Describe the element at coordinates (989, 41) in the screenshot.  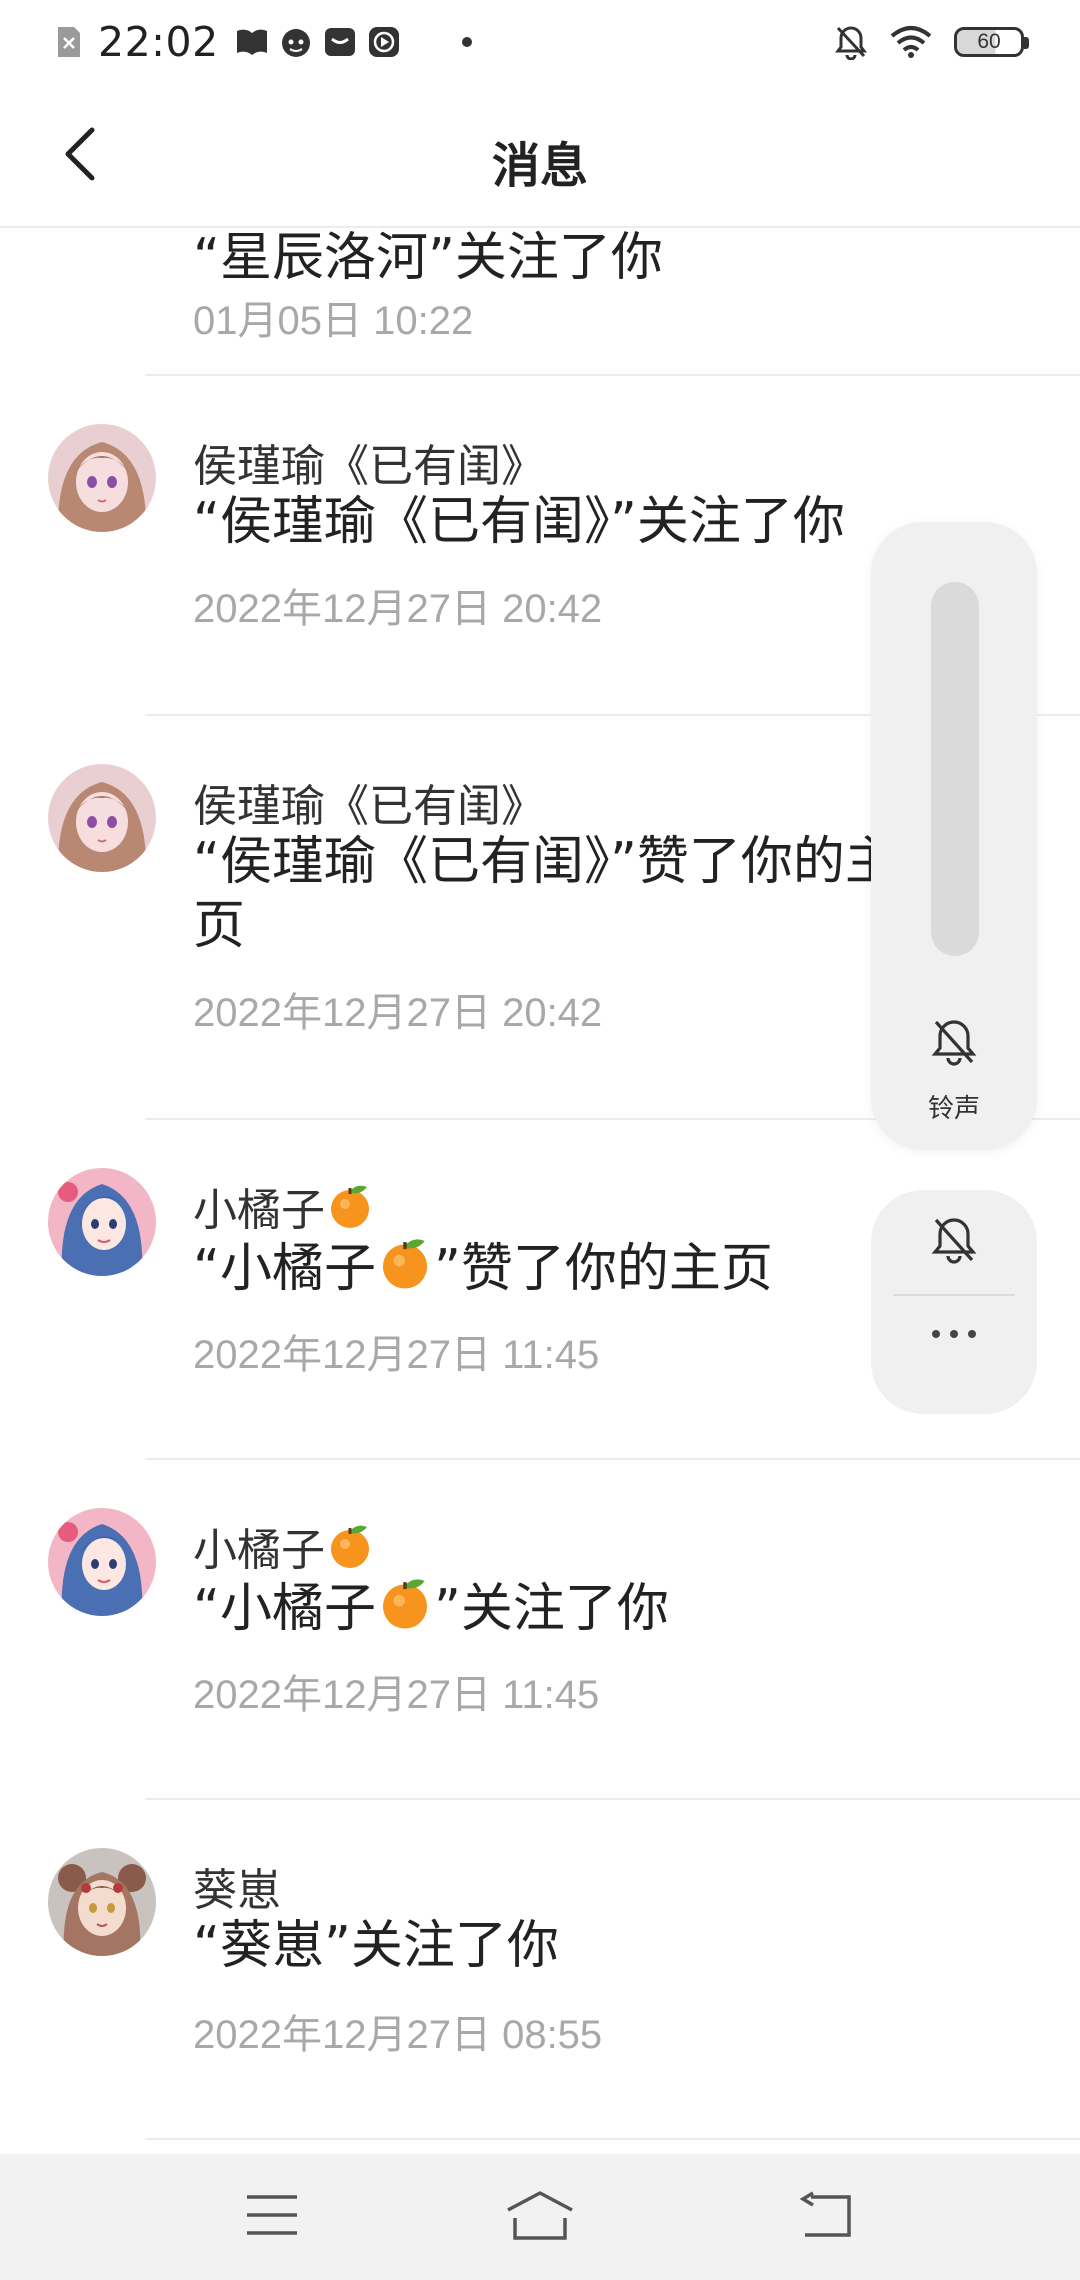
I see `battery-level: 60` at that location.